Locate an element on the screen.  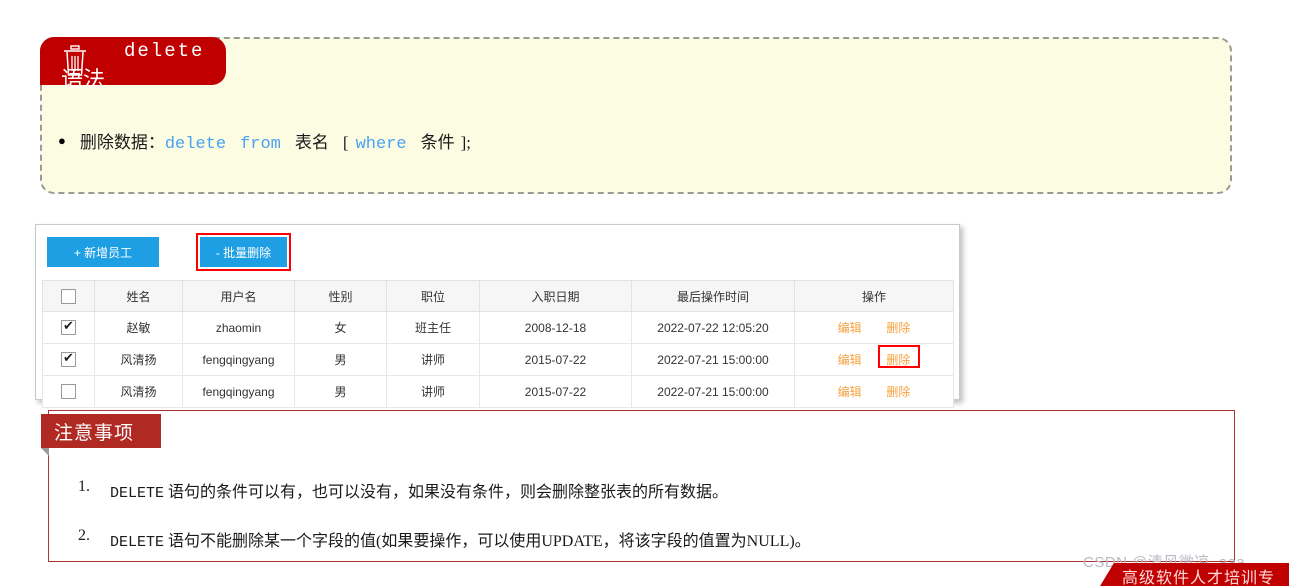
statement-label: 删除数据： is located at coordinates (122, 142).